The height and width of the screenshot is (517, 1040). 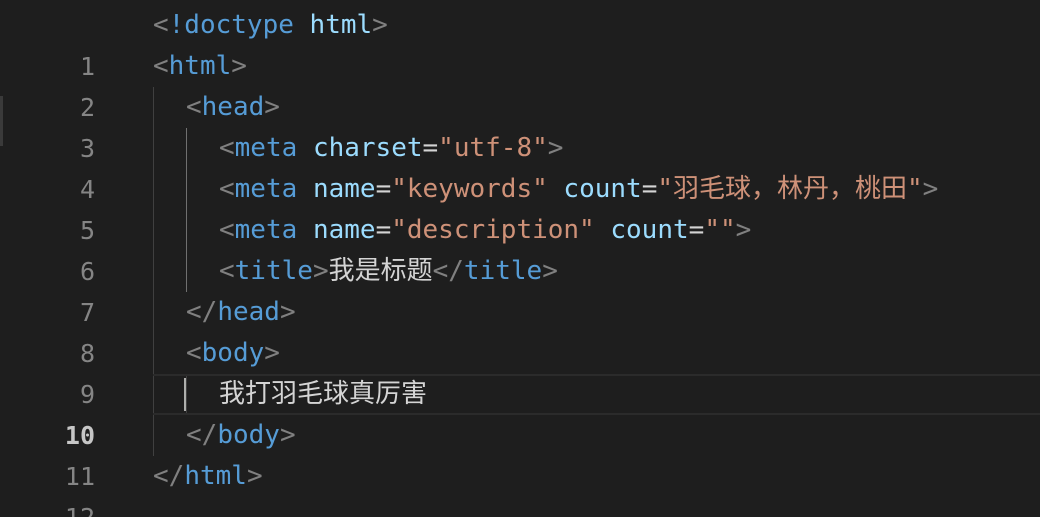 What do you see at coordinates (493, 230) in the screenshot?
I see `attribute-value: "description"` at bounding box center [493, 230].